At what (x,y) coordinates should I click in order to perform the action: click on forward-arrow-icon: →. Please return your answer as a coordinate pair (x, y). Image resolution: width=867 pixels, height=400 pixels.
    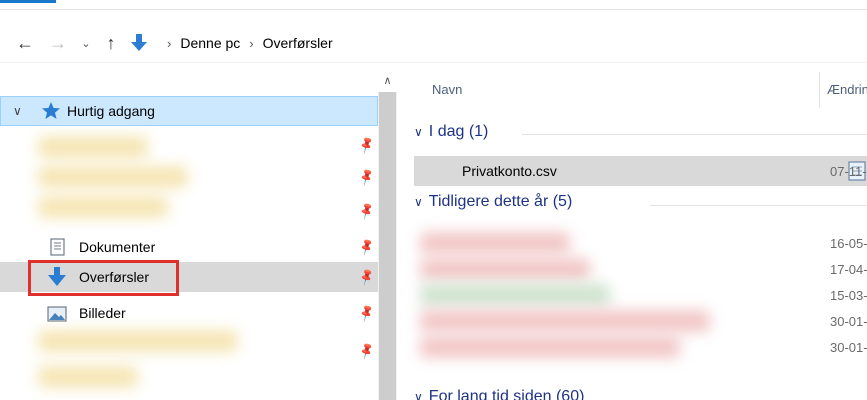
    Looking at the image, I should click on (58, 43).